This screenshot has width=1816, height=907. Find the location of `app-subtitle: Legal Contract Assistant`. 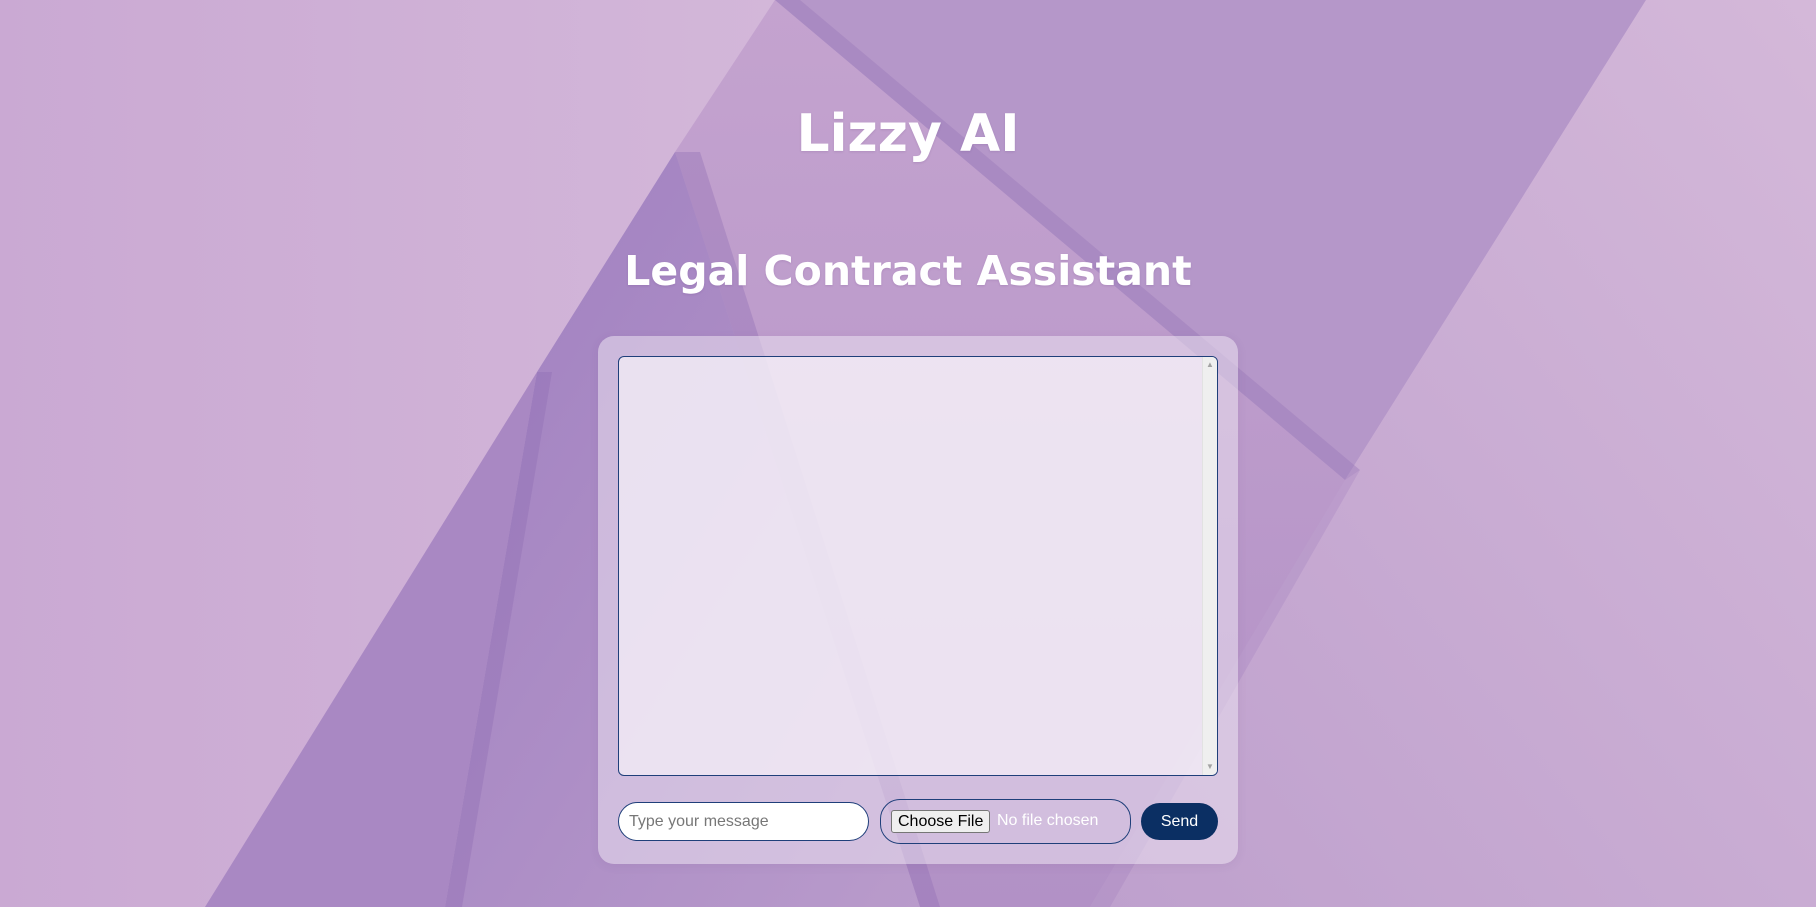

app-subtitle: Legal Contract Assistant is located at coordinates (908, 271).